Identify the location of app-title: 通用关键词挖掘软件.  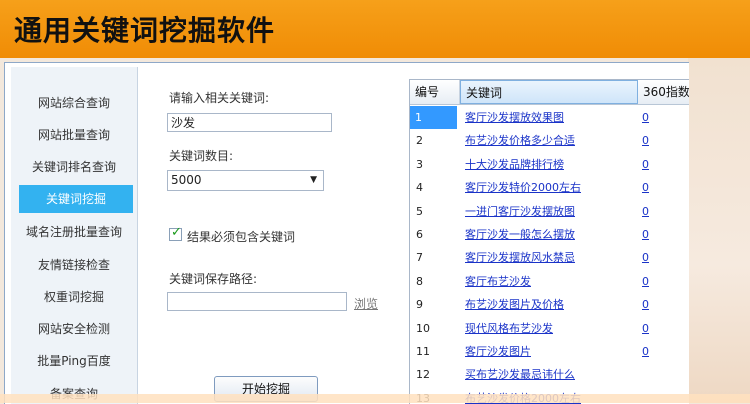
(145, 30).